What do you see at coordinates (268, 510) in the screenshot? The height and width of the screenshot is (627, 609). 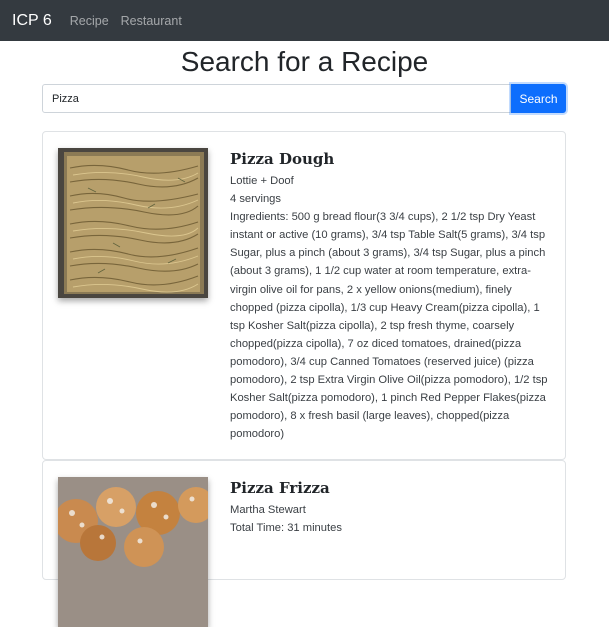 I see `recipe-source: Martha Stewart` at bounding box center [268, 510].